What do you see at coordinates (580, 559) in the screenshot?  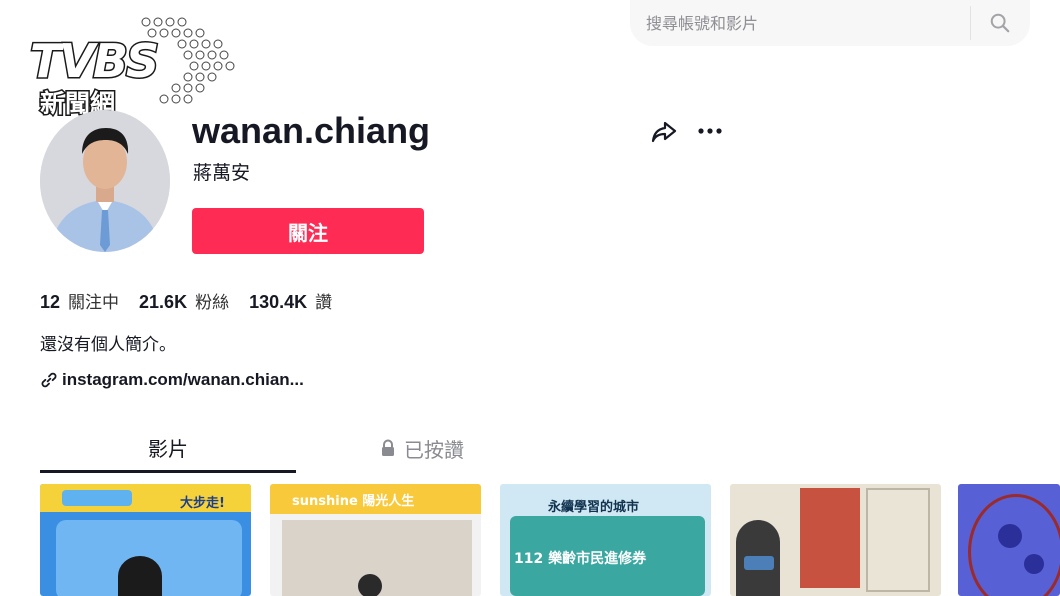 I see `video-caption-secondary: 112 樂齡市民進修券` at bounding box center [580, 559].